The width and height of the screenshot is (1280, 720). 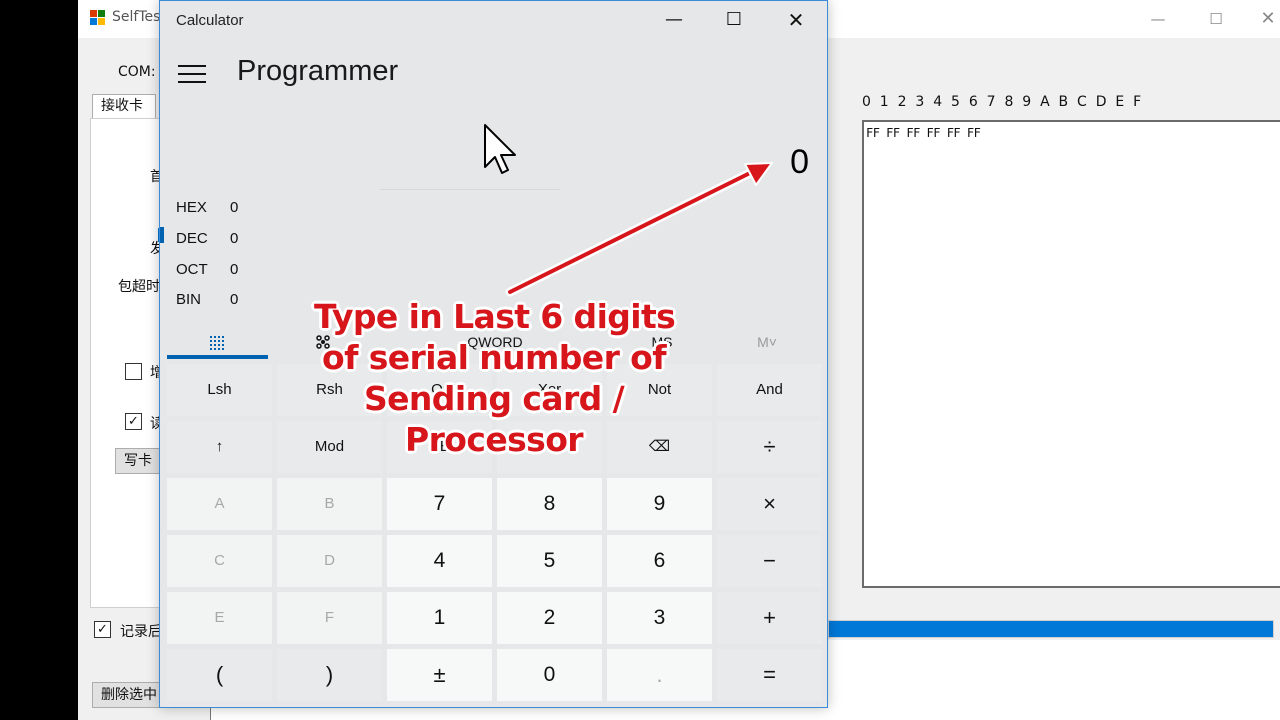 I want to click on annotation-line: Sending card /, so click(x=494, y=398).